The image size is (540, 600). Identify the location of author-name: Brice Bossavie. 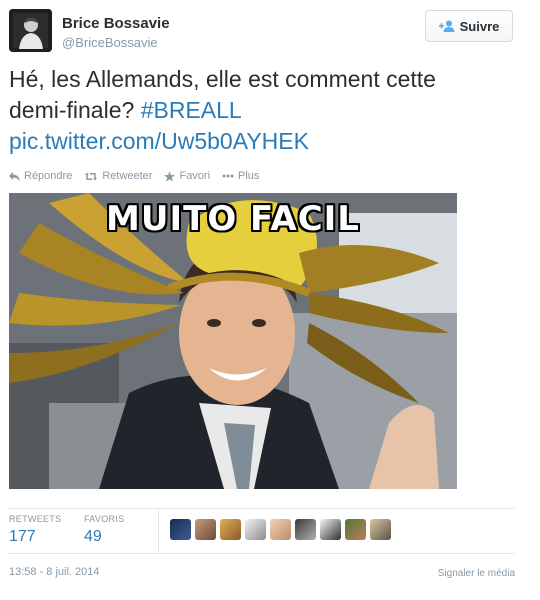
(116, 23).